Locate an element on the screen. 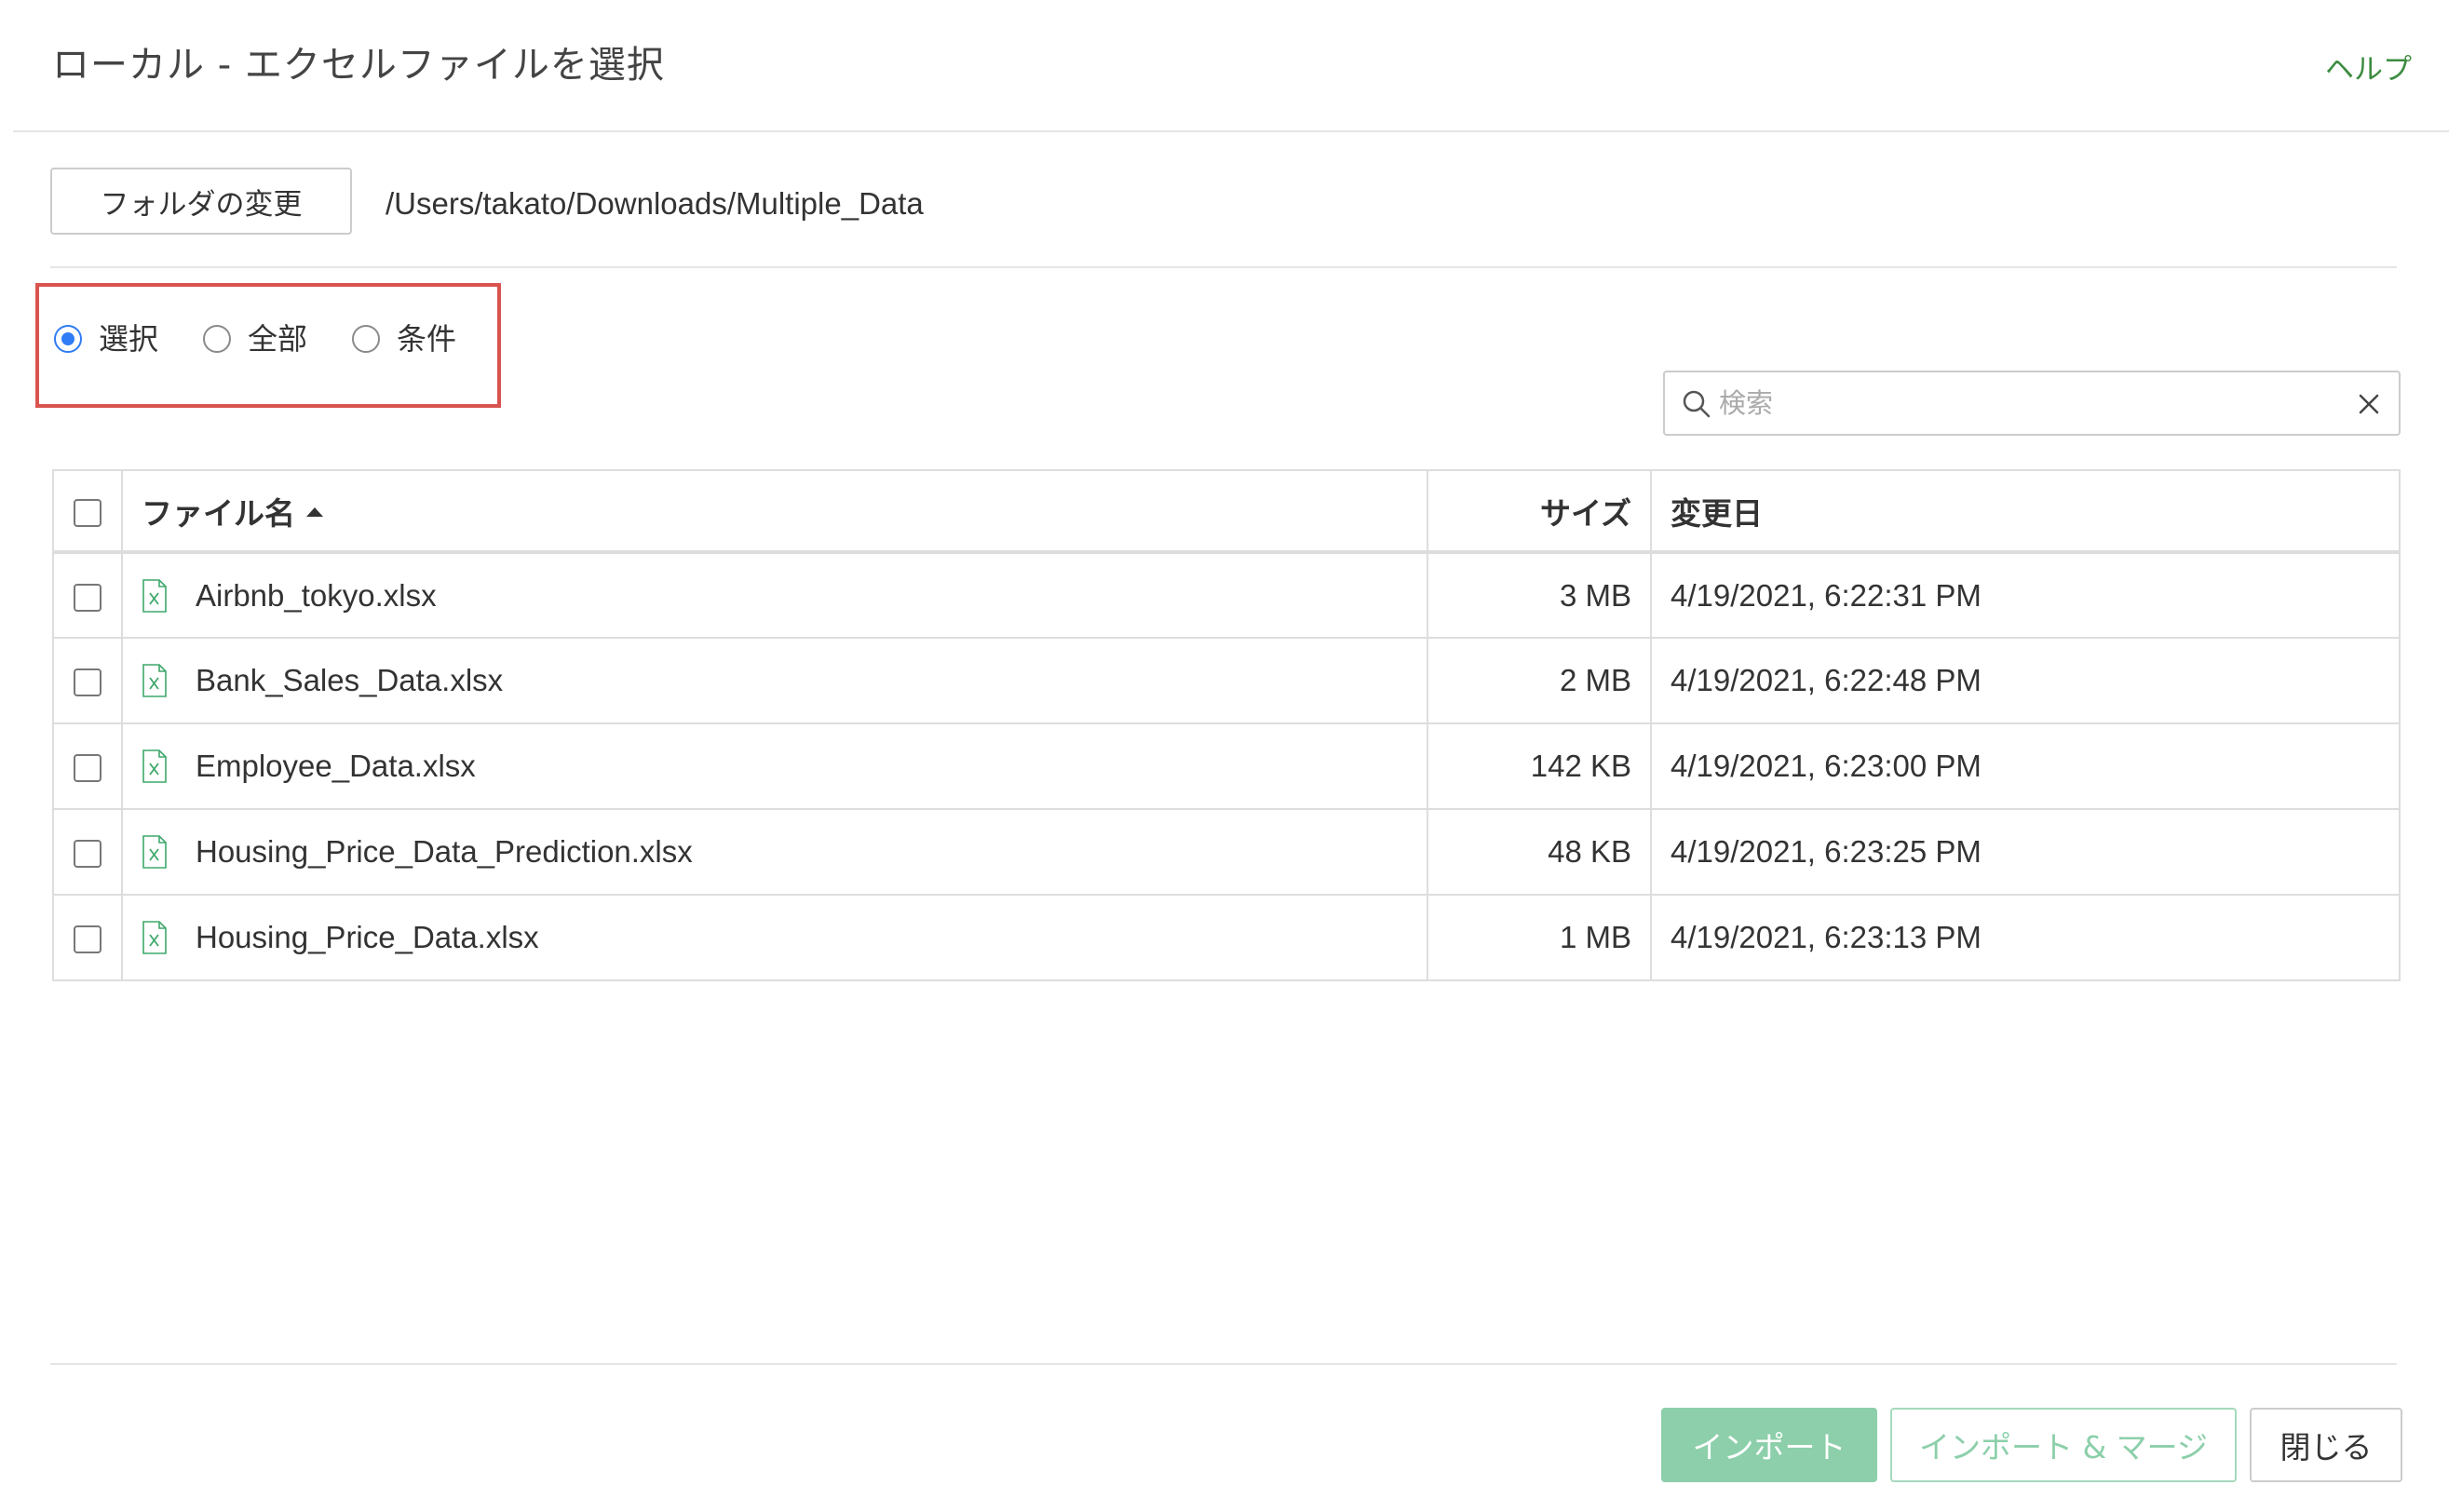 The height and width of the screenshot is (1512, 2462). column-header-size: サイズ is located at coordinates (1539, 511).